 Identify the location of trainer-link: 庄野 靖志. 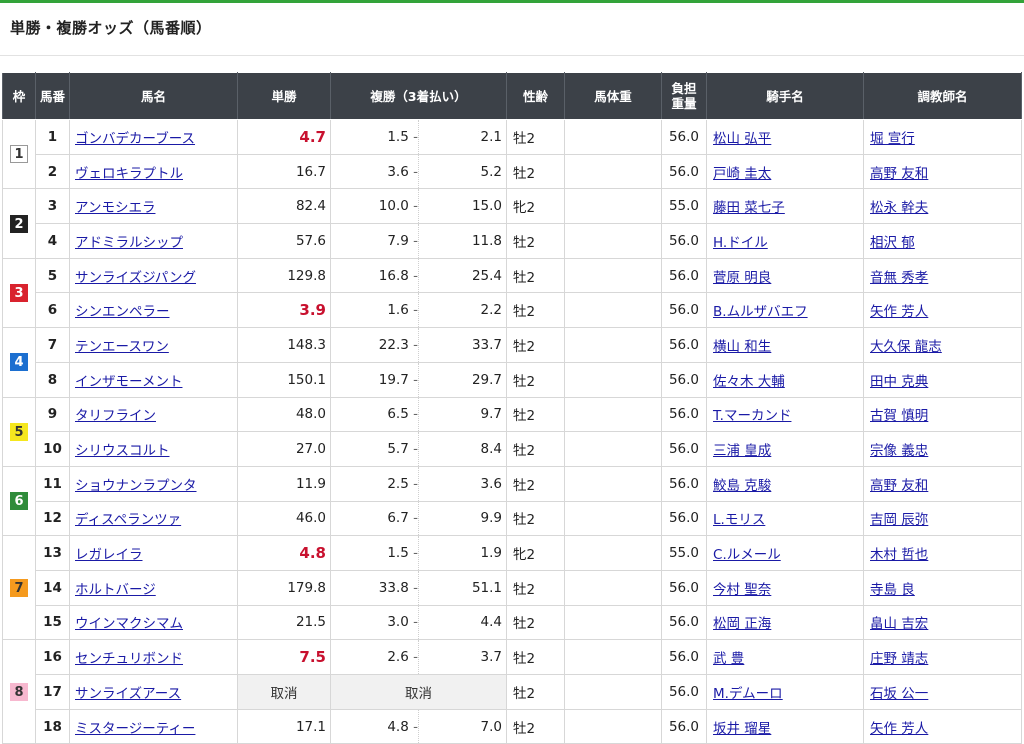
(899, 659).